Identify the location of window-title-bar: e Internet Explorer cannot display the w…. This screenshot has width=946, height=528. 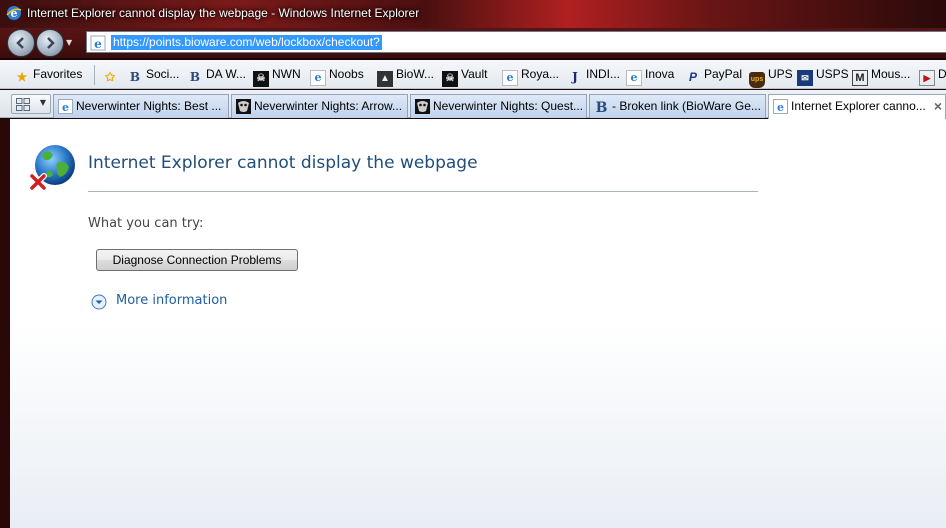
(473, 14).